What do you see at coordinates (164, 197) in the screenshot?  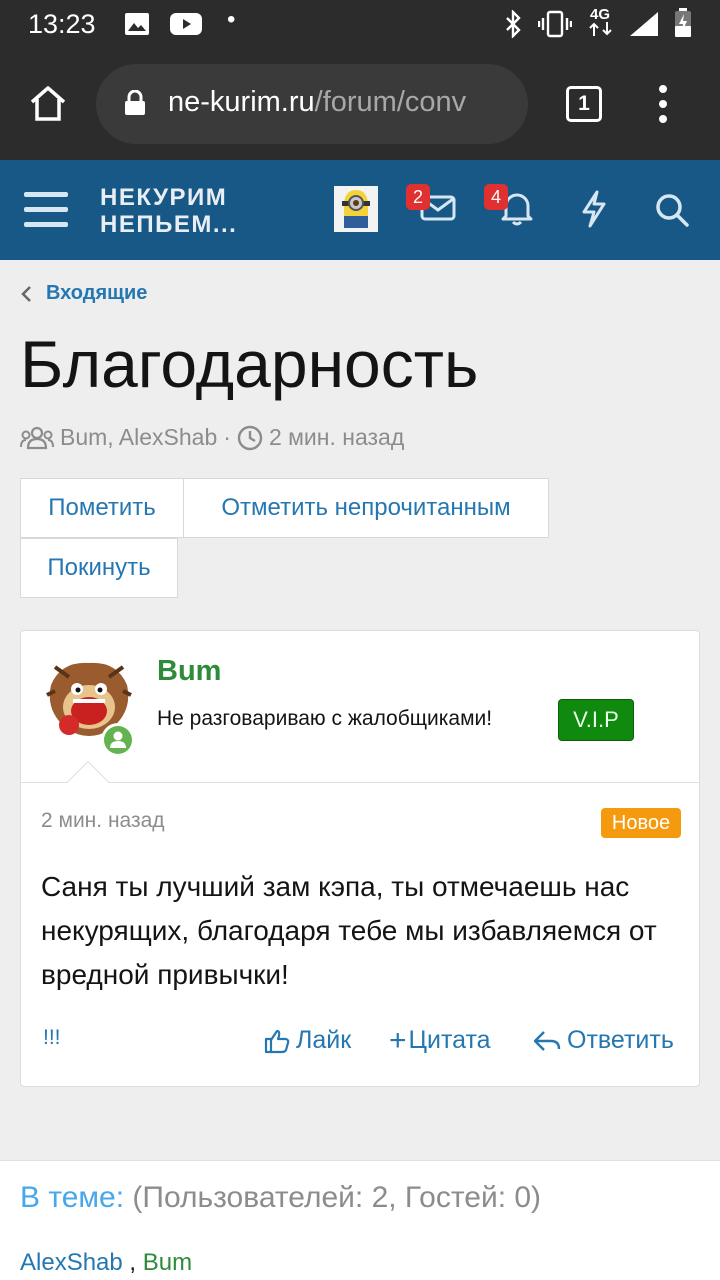 I see `logo-line-1: НЕКУРИМ` at bounding box center [164, 197].